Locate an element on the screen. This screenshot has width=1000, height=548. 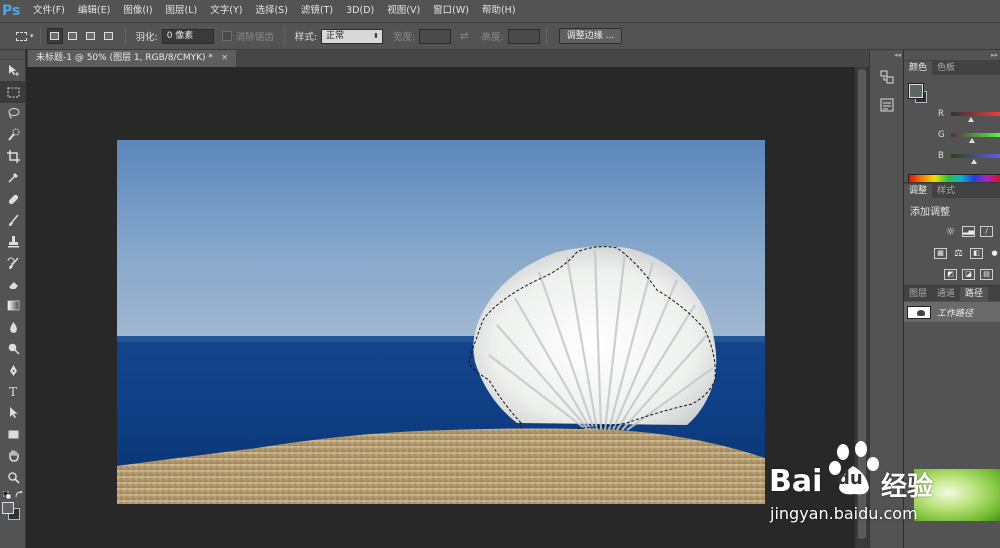
menu-help: 帮助(H) is located at coordinates (498, 11).